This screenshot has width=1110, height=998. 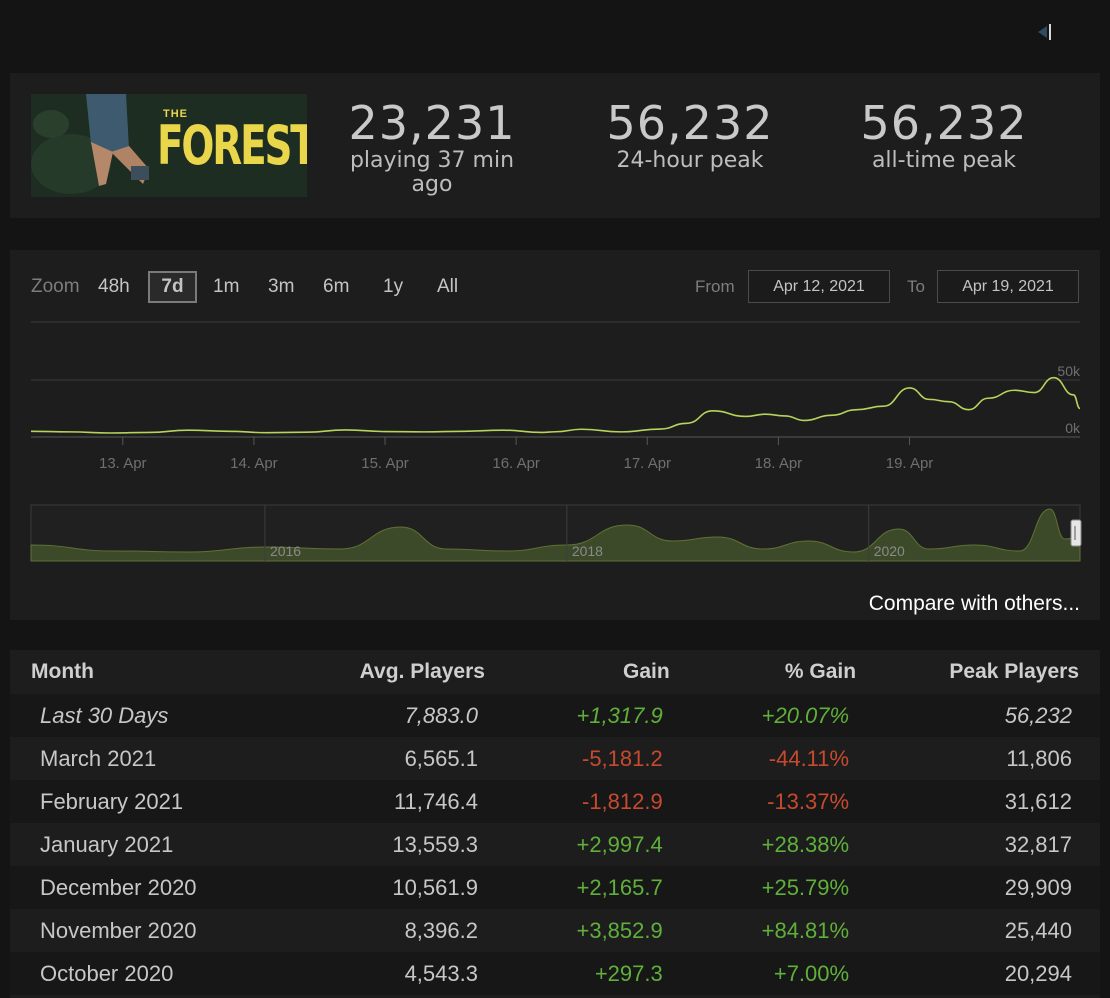 I want to click on cell-peak-players: 20,294, so click(x=988, y=973).